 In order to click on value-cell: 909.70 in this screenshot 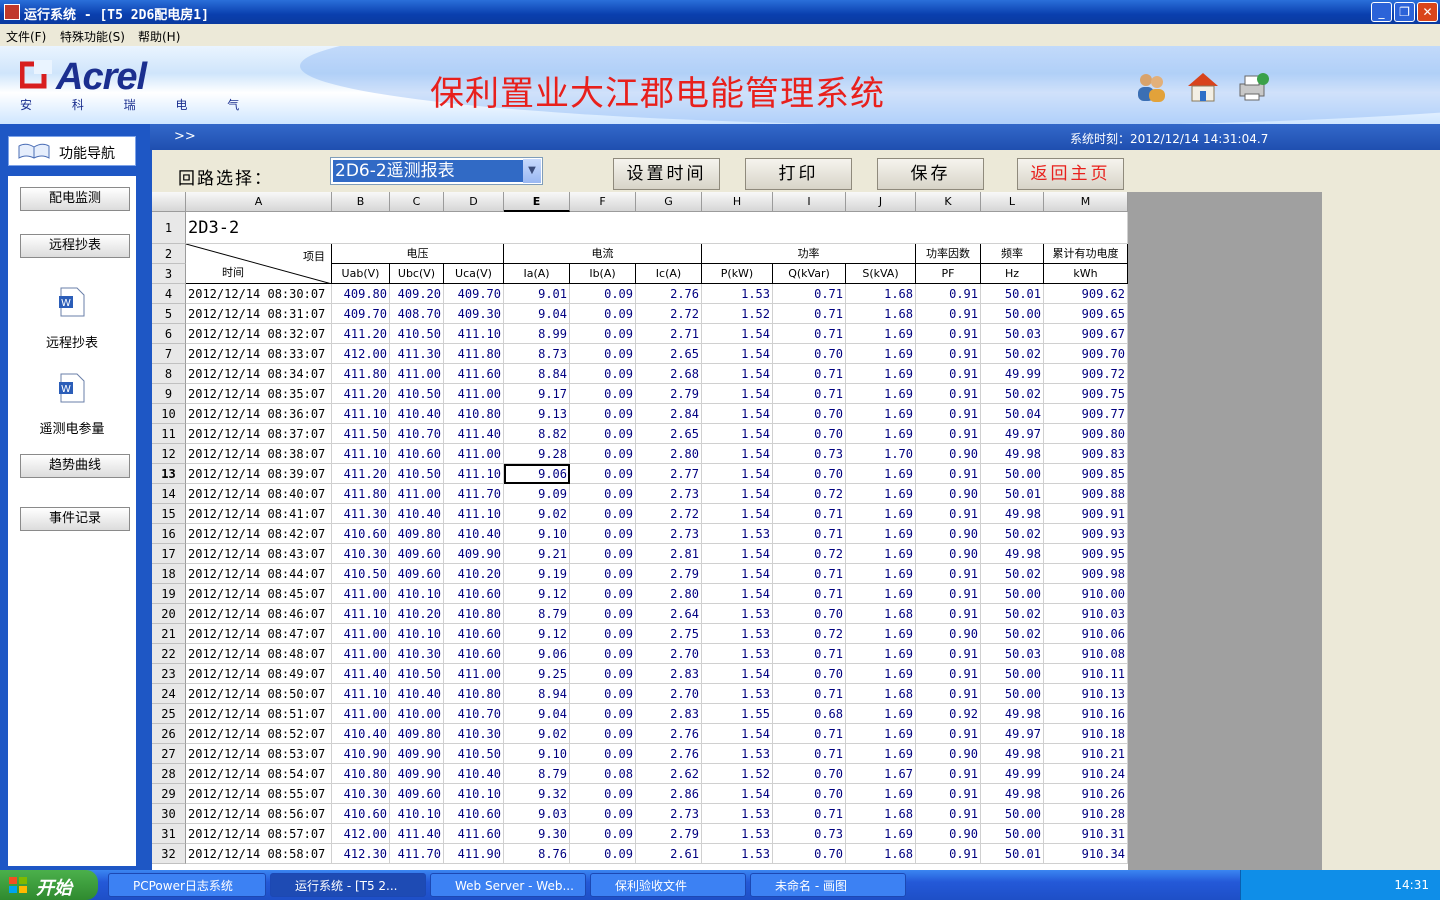, I will do `click(1086, 354)`.